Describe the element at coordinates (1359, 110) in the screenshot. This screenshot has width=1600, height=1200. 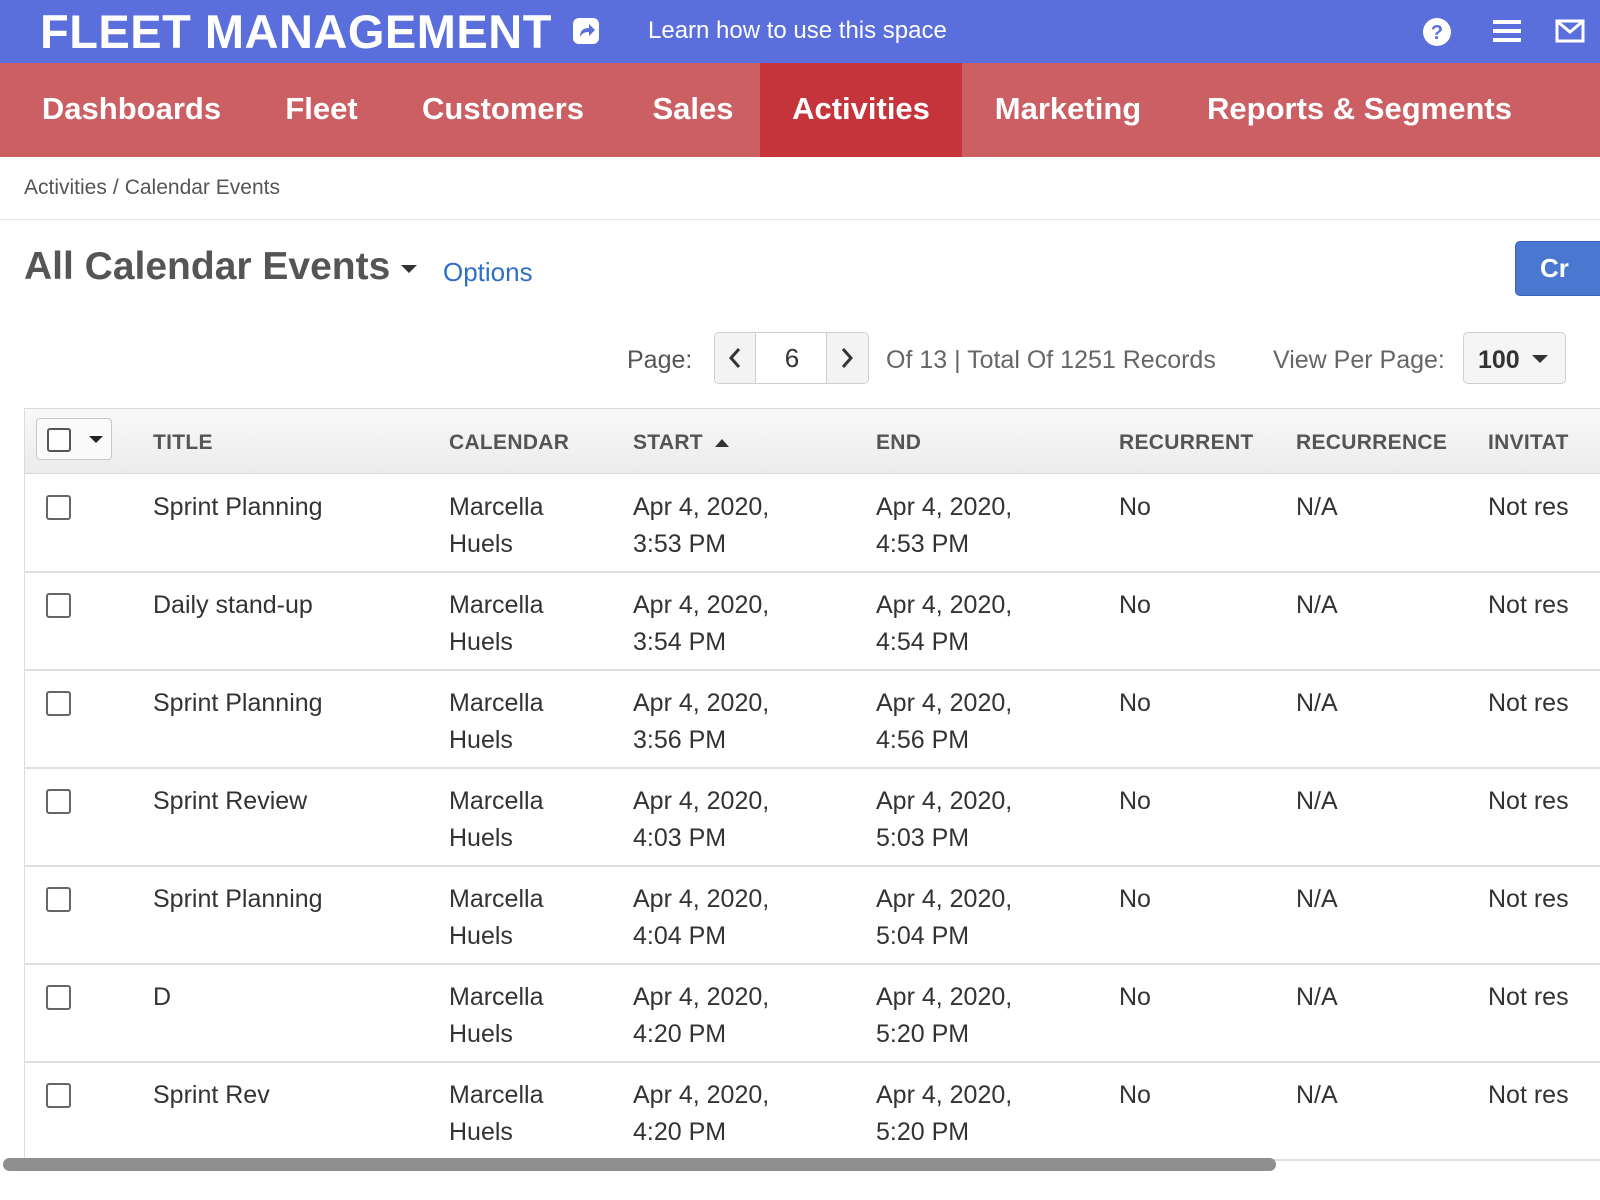
I see `nav-item-reports-segments: Reports & Segments` at that location.